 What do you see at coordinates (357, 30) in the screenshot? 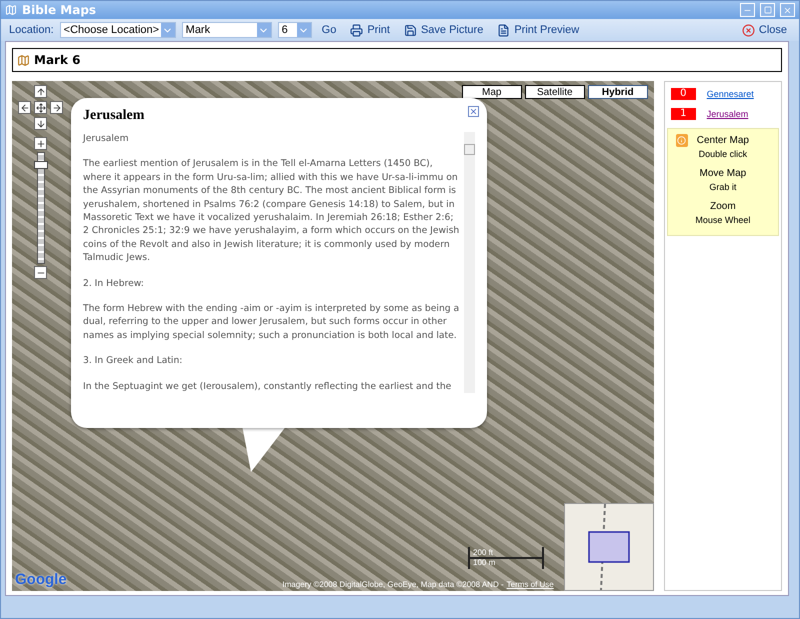
I see `printer-icon` at bounding box center [357, 30].